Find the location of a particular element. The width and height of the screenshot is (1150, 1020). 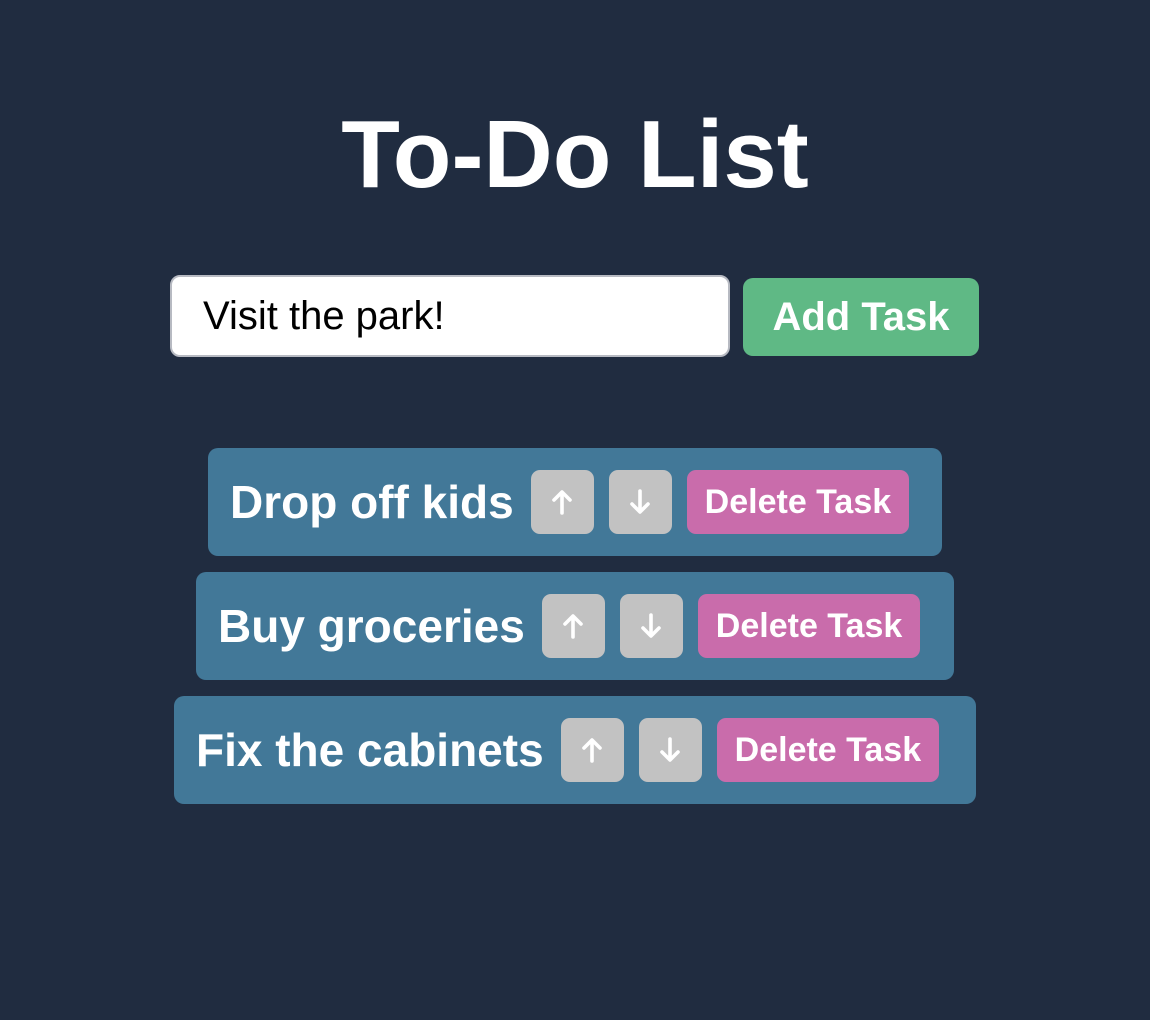

task-item: Drop off kids Delete Task is located at coordinates (575, 502).